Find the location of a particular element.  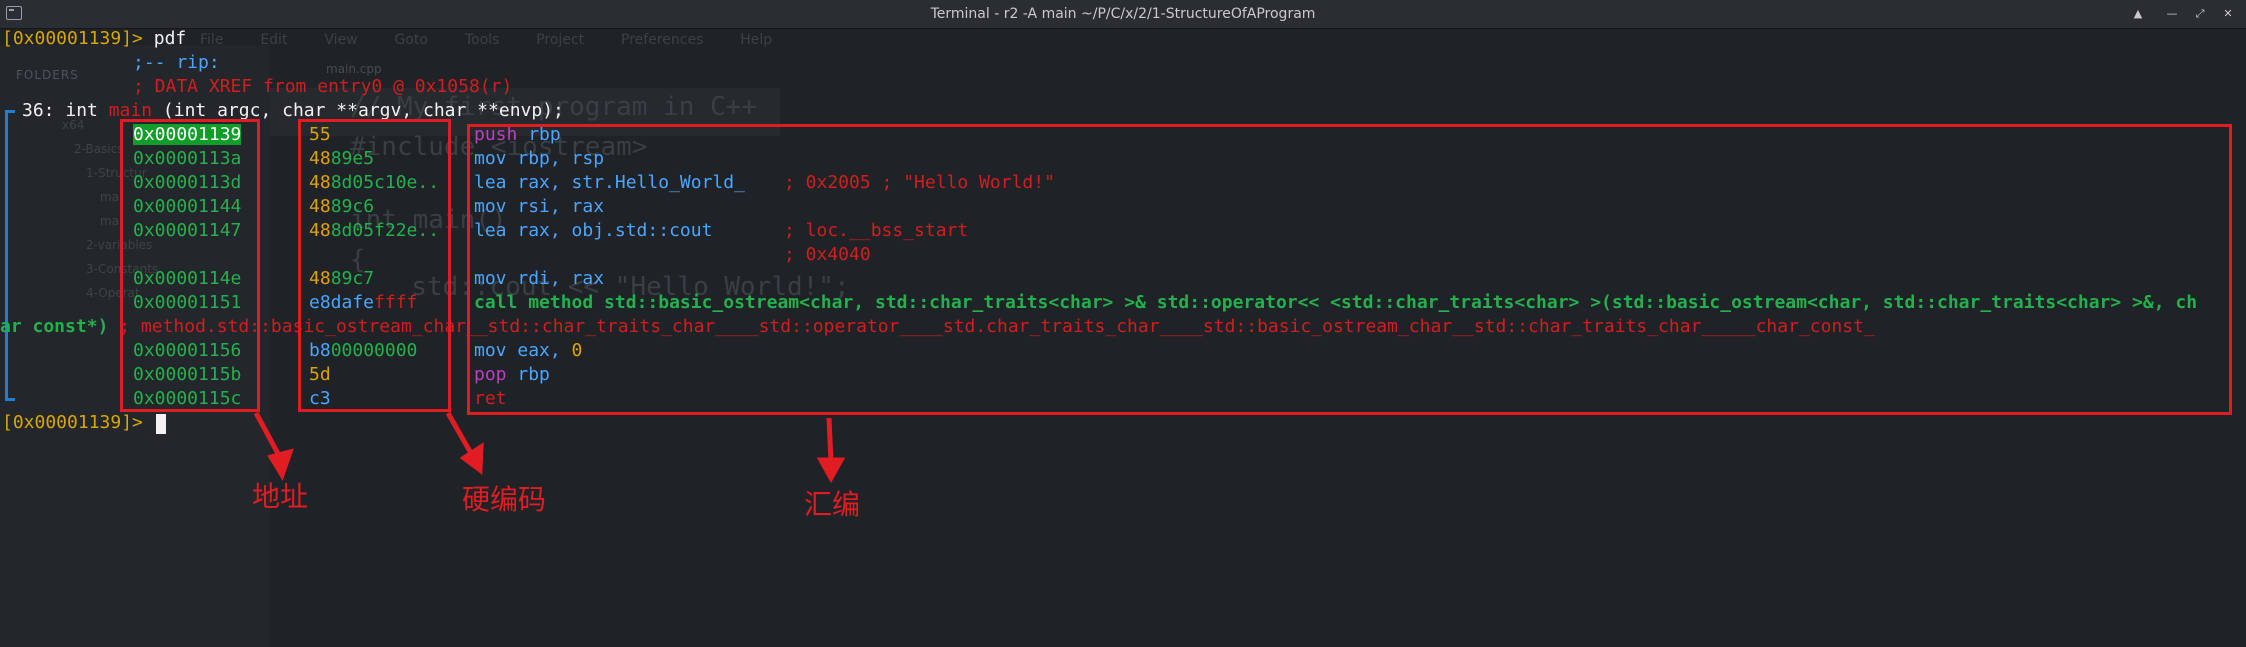

assembly-arrowhead is located at coordinates (831, 470).